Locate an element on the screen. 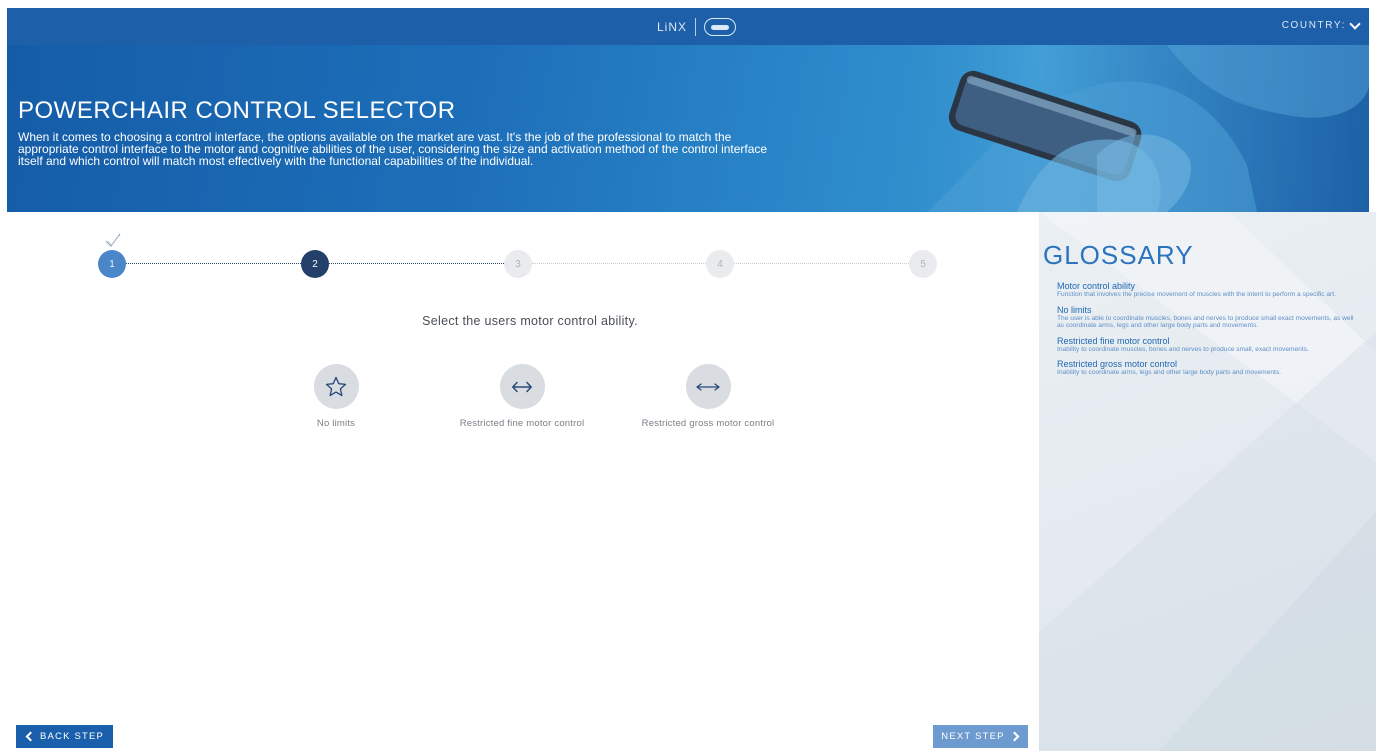  step-complete-check-icon is located at coordinates (113, 240).